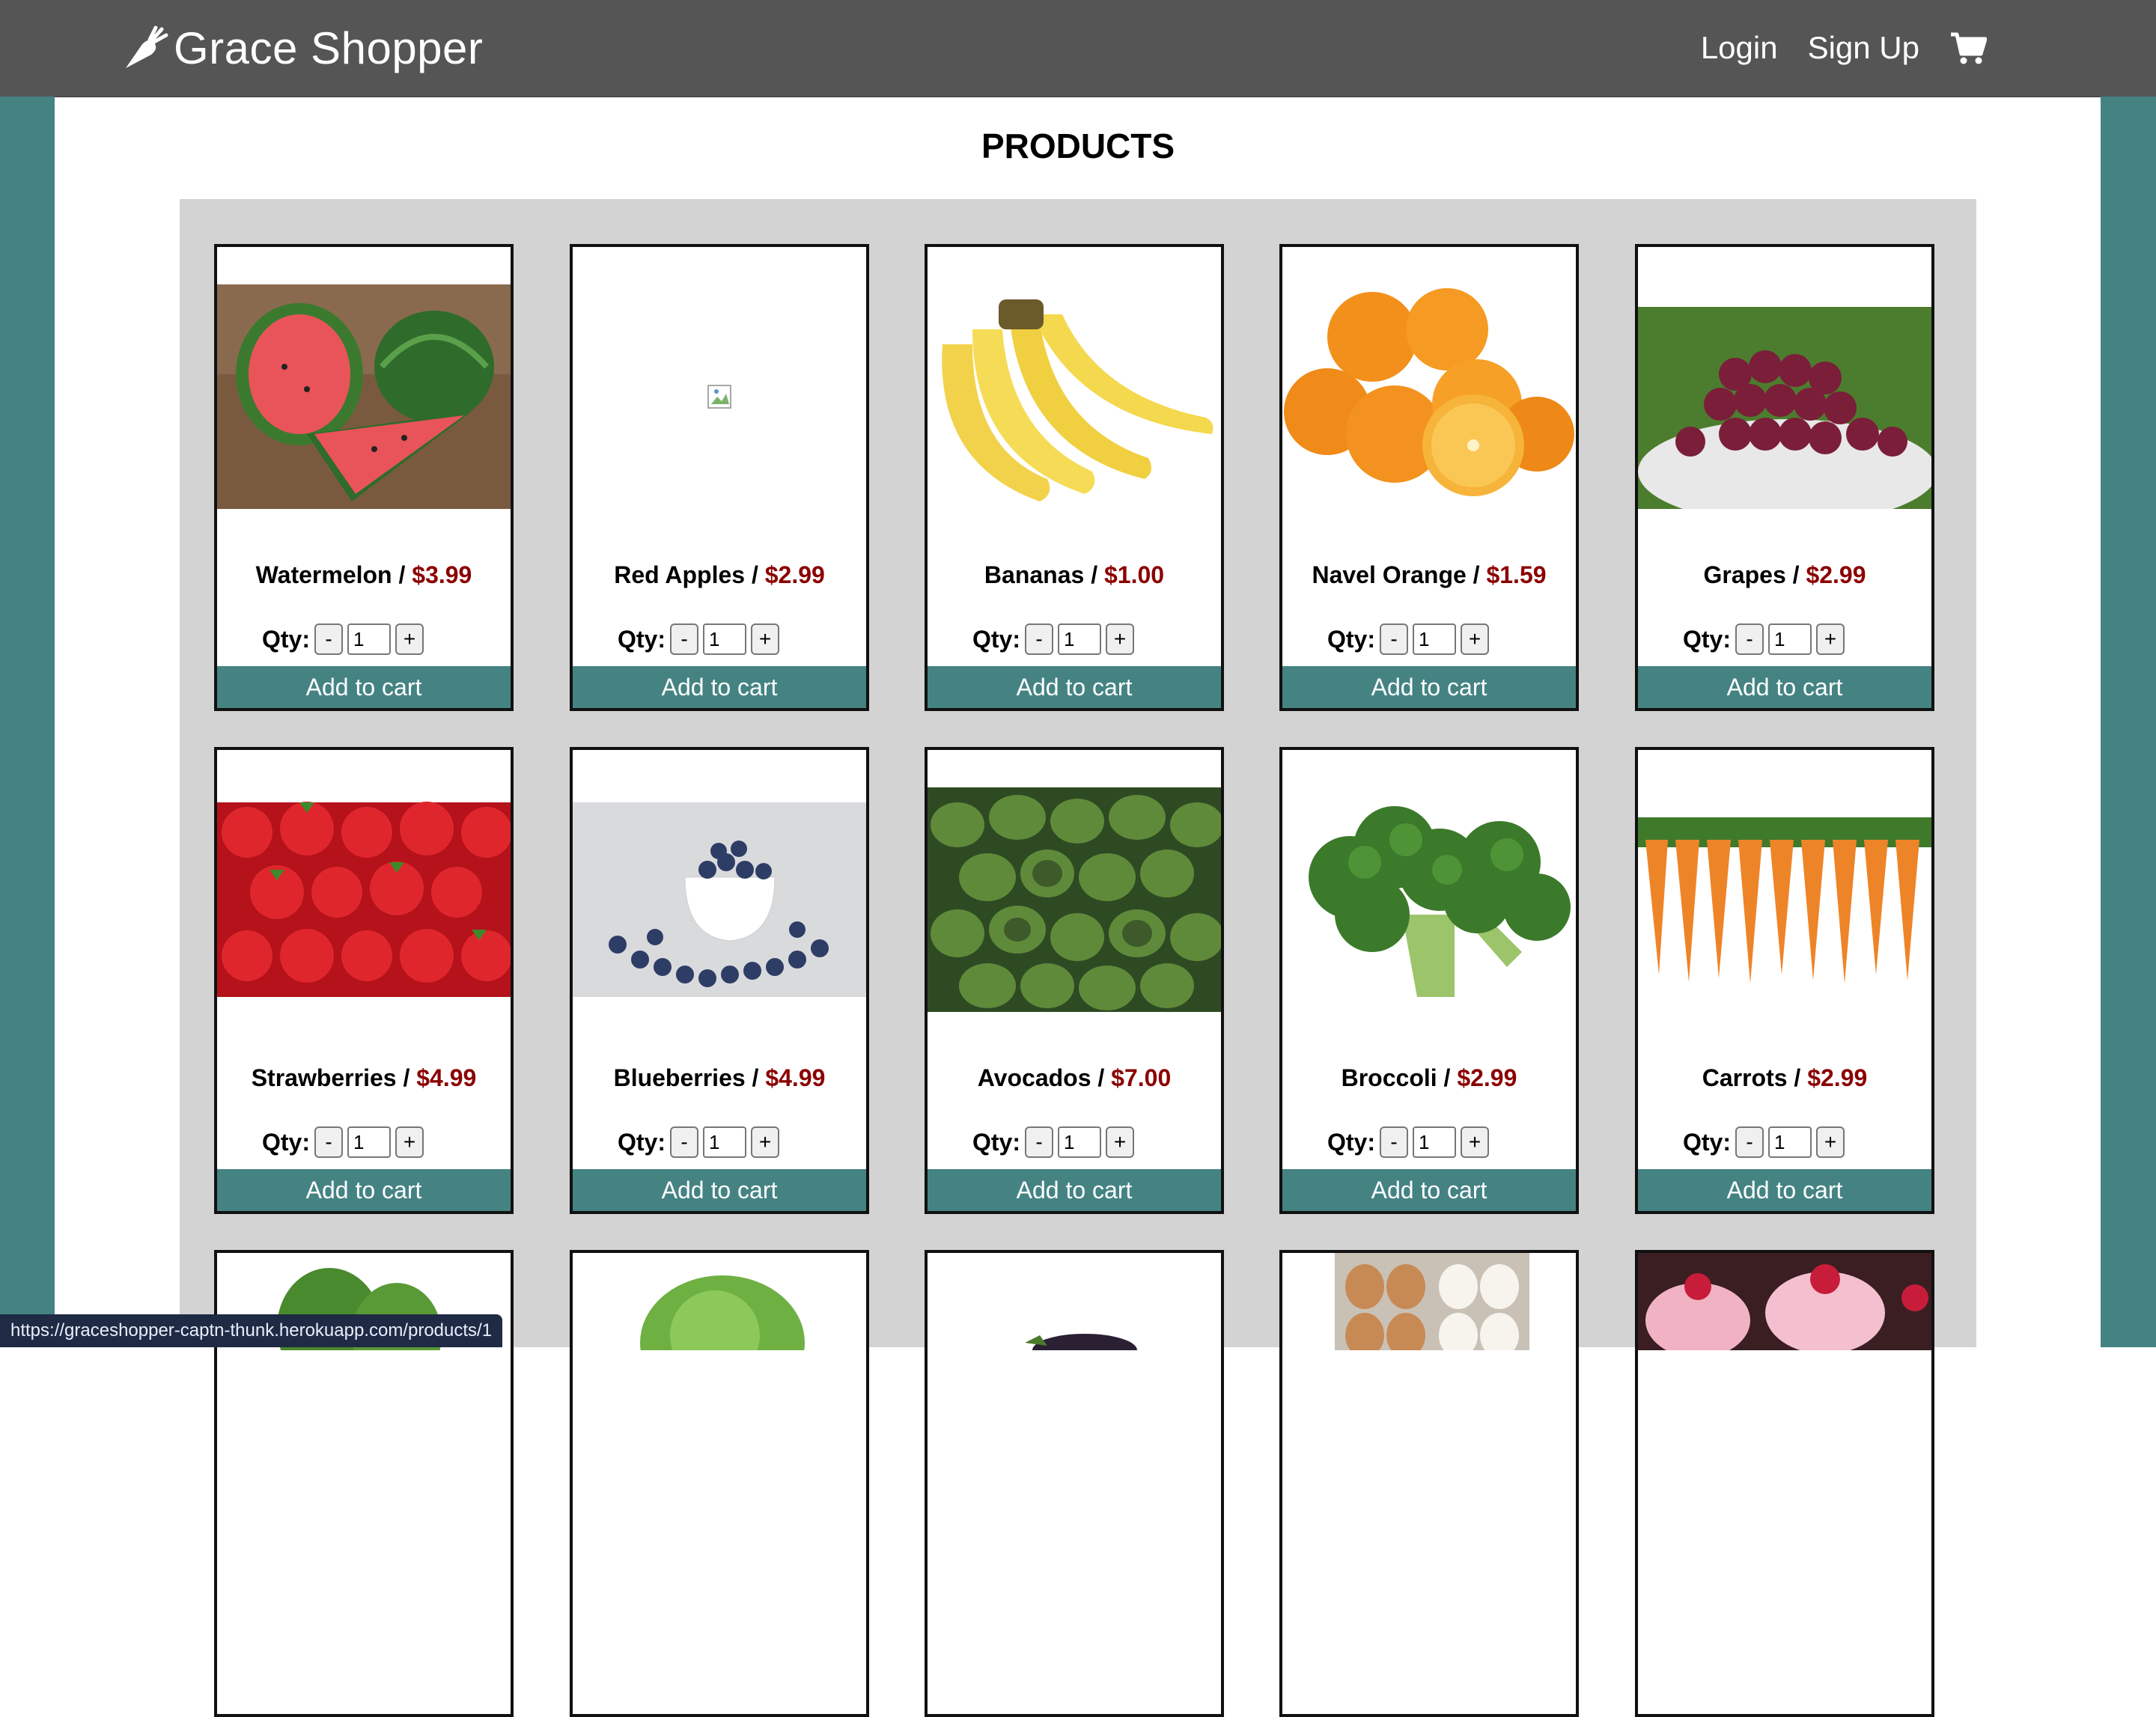 This screenshot has height=1717, width=2156. I want to click on product-card-grapes: Grapes / $2.99 Qty: - 1 + Add to cart, so click(1784, 477).